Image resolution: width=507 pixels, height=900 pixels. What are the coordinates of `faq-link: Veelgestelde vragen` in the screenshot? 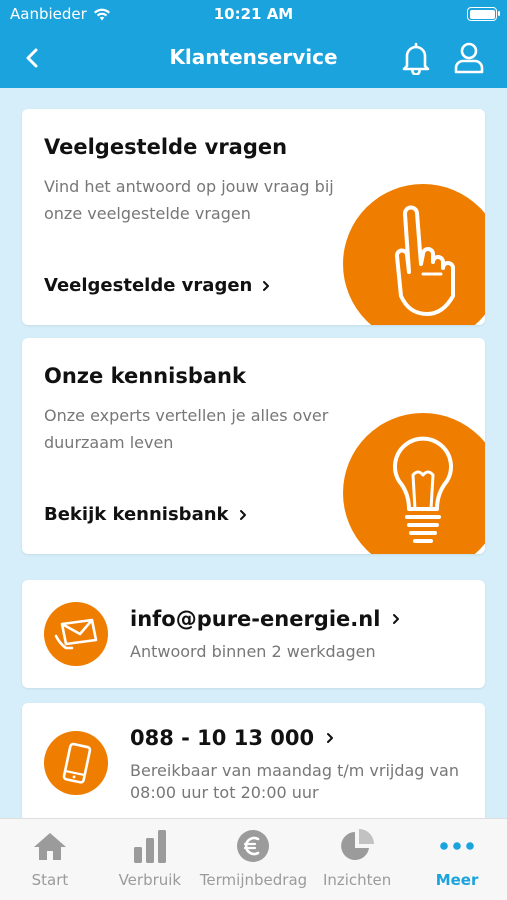 It's located at (157, 285).